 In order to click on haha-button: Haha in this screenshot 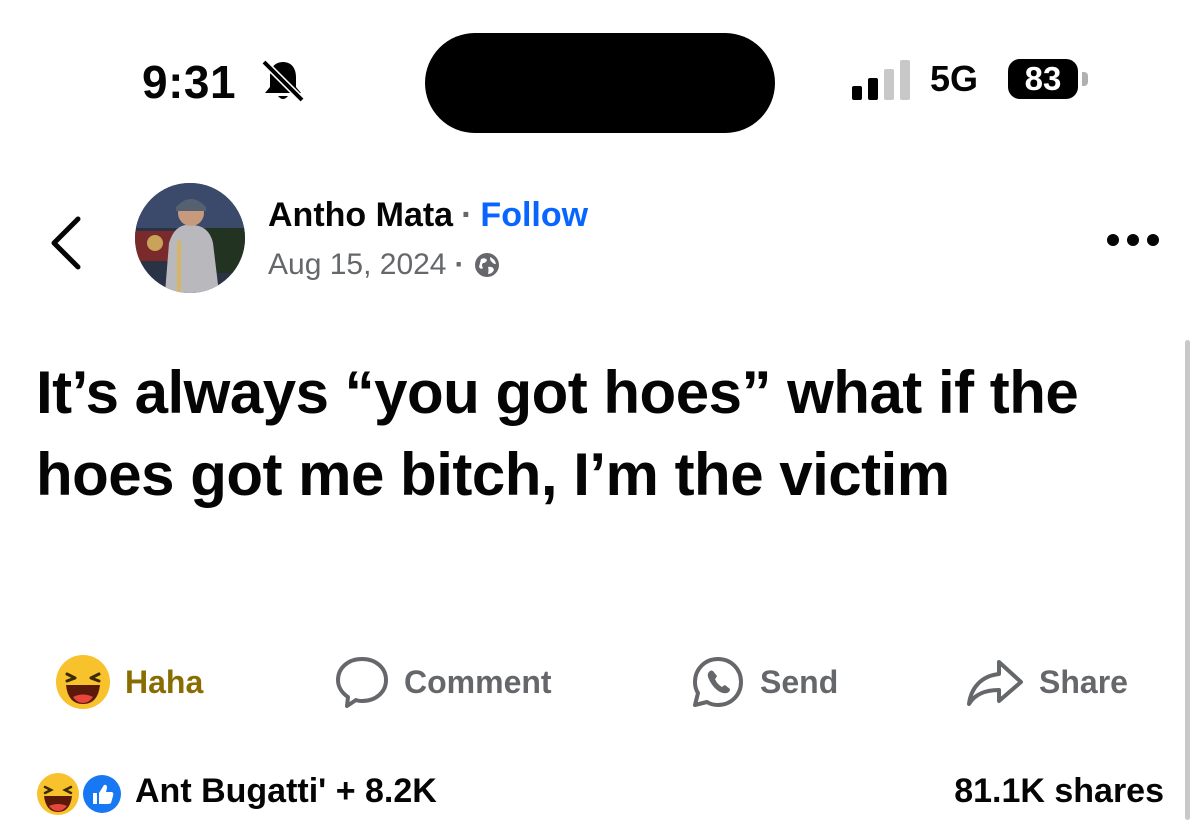, I will do `click(129, 682)`.